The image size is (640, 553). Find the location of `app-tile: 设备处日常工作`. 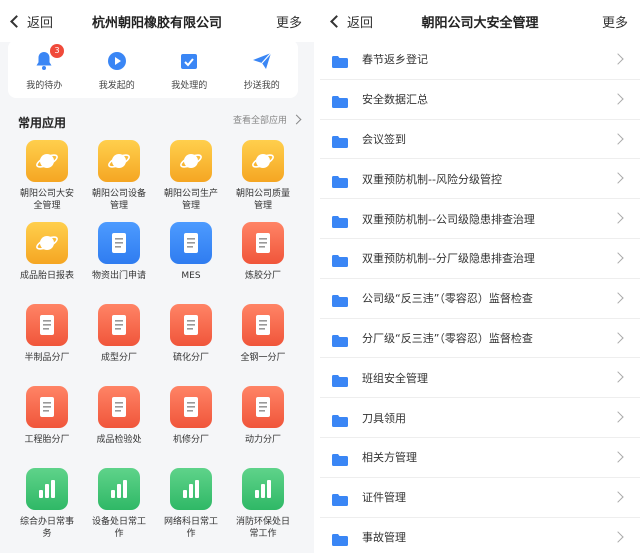

app-tile: 设备处日常工作 is located at coordinates (119, 509).